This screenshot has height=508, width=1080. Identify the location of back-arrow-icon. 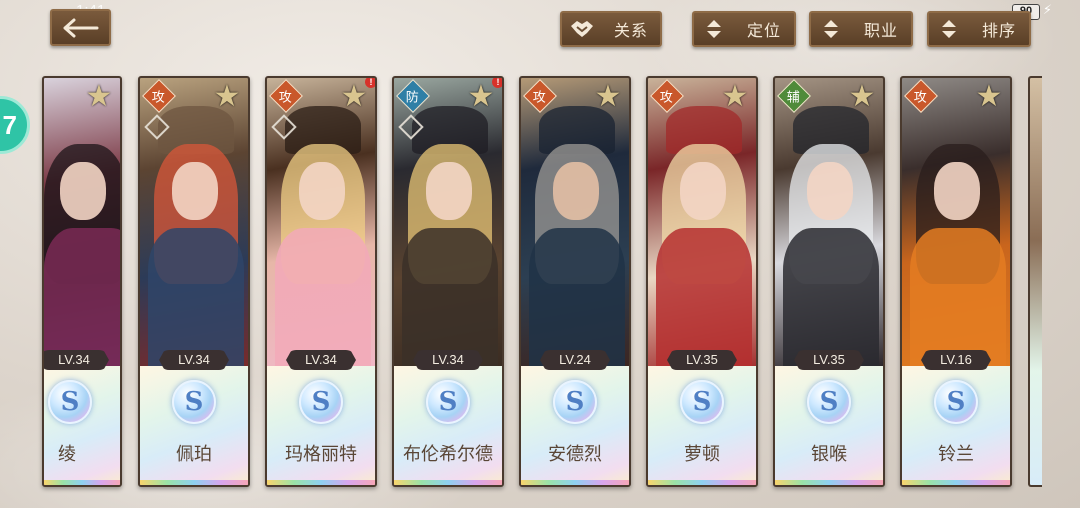
(80, 27).